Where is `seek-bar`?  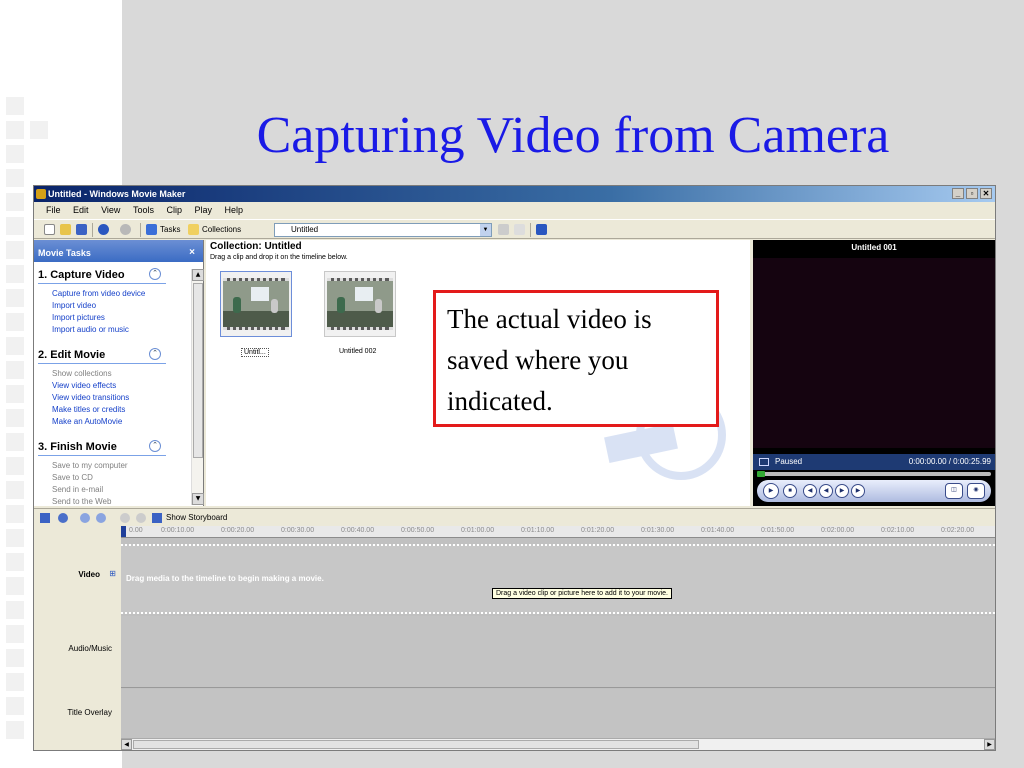
seek-bar is located at coordinates (874, 474).